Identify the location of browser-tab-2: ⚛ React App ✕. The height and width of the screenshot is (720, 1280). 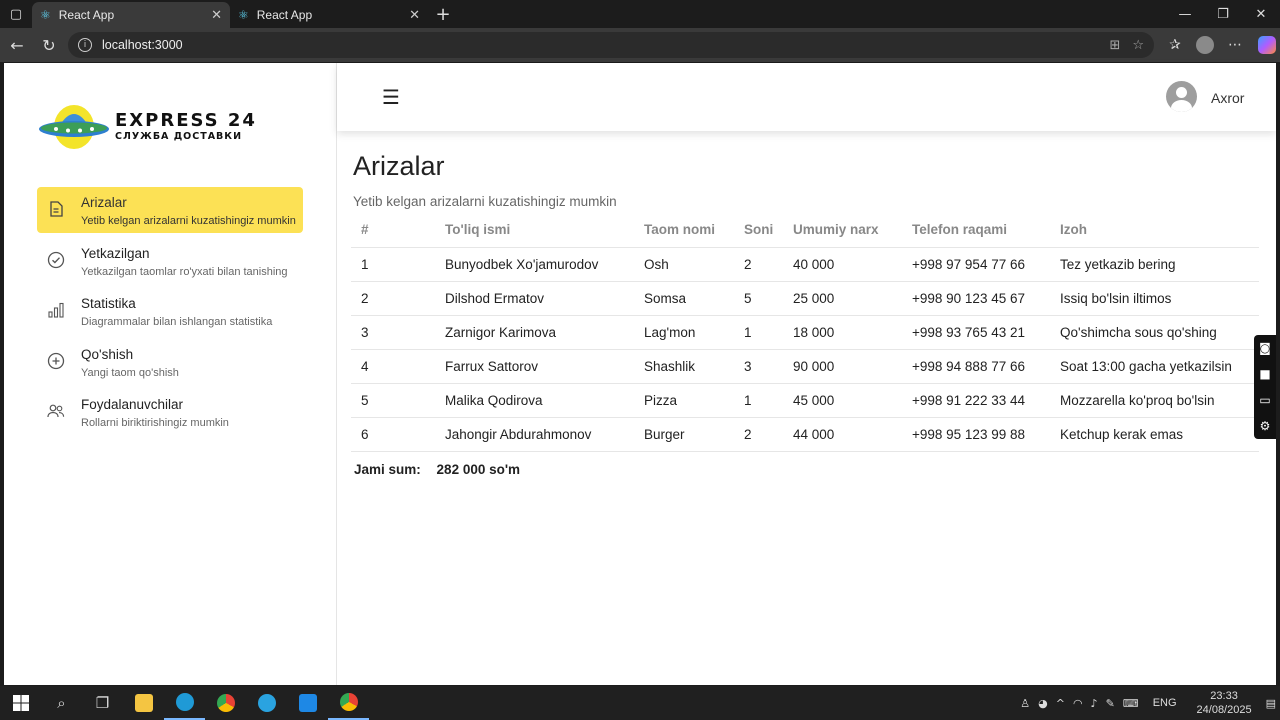
(329, 15).